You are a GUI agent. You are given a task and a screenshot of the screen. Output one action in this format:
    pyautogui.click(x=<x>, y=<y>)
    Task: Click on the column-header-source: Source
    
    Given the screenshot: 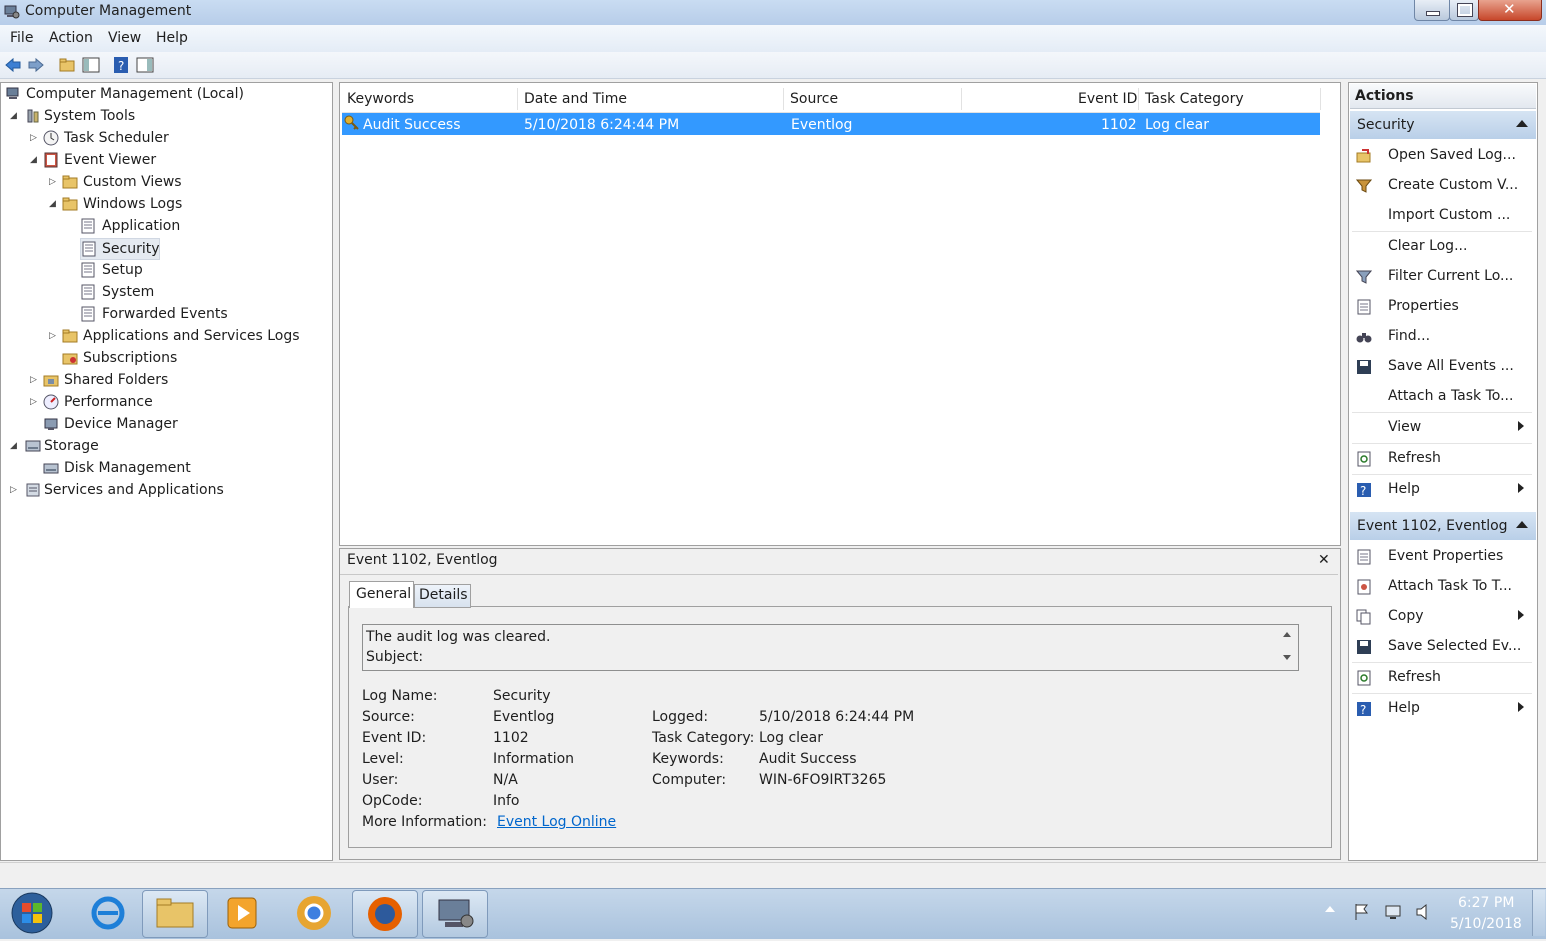 What is the action you would take?
    pyautogui.click(x=814, y=99)
    